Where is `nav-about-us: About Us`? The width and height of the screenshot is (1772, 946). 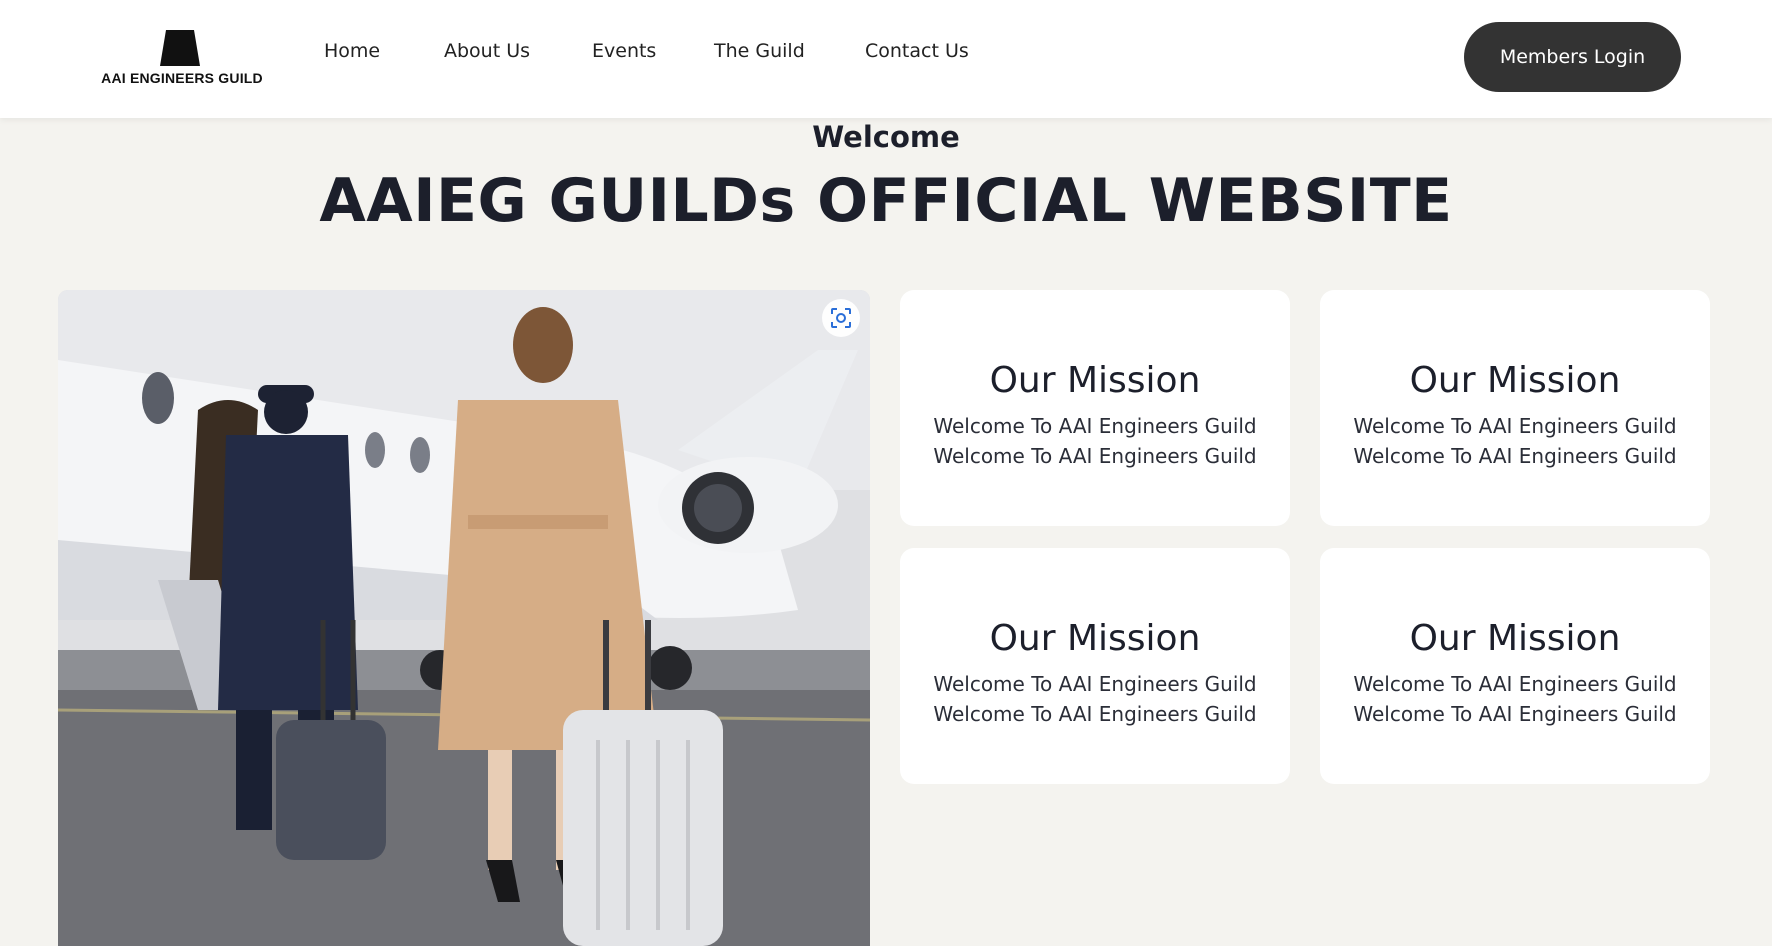 nav-about-us: About Us is located at coordinates (487, 51).